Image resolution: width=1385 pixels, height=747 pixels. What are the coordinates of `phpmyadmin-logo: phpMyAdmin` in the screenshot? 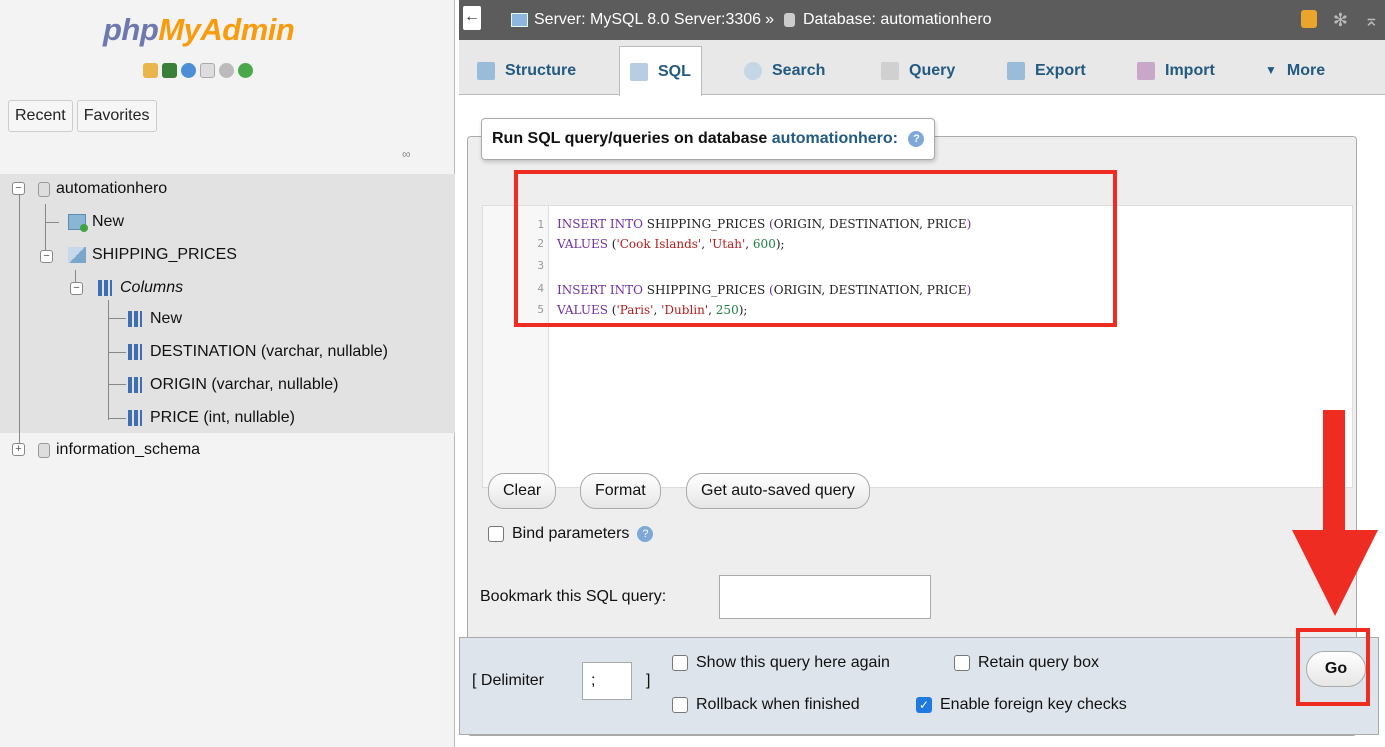 It's located at (199, 30).